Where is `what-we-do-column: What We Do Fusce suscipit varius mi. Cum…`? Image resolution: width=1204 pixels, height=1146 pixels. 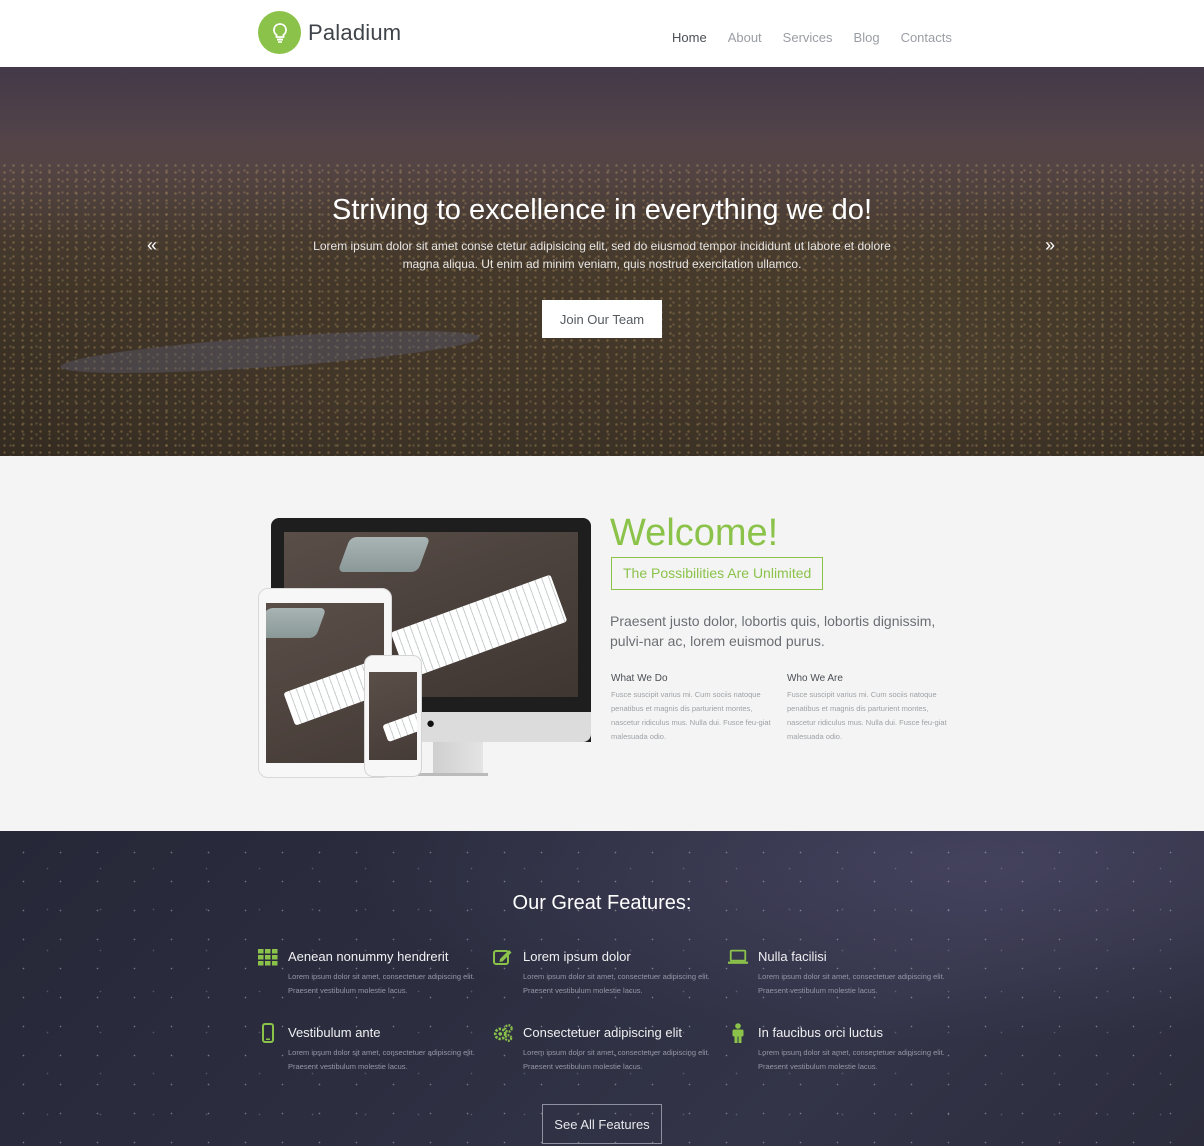
what-we-do-column: What We Do Fusce suscipit varius mi. Cum… is located at coordinates (691, 708).